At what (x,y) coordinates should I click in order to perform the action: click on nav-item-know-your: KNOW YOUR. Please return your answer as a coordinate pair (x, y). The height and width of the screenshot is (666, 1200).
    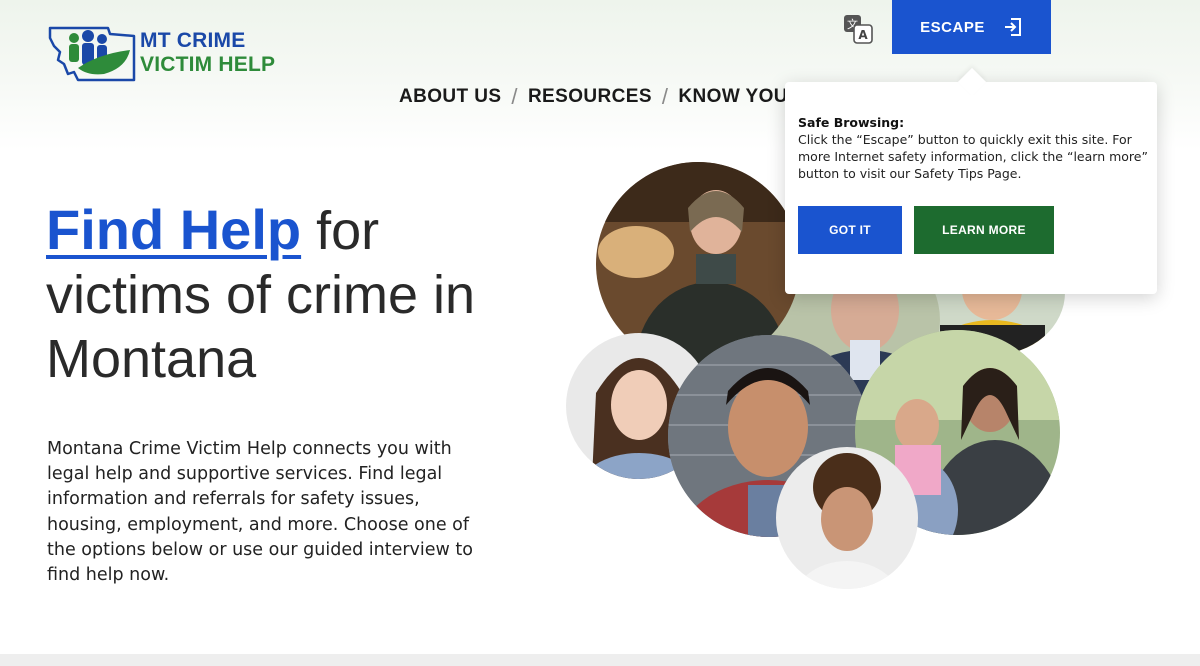
    Looking at the image, I should click on (740, 97).